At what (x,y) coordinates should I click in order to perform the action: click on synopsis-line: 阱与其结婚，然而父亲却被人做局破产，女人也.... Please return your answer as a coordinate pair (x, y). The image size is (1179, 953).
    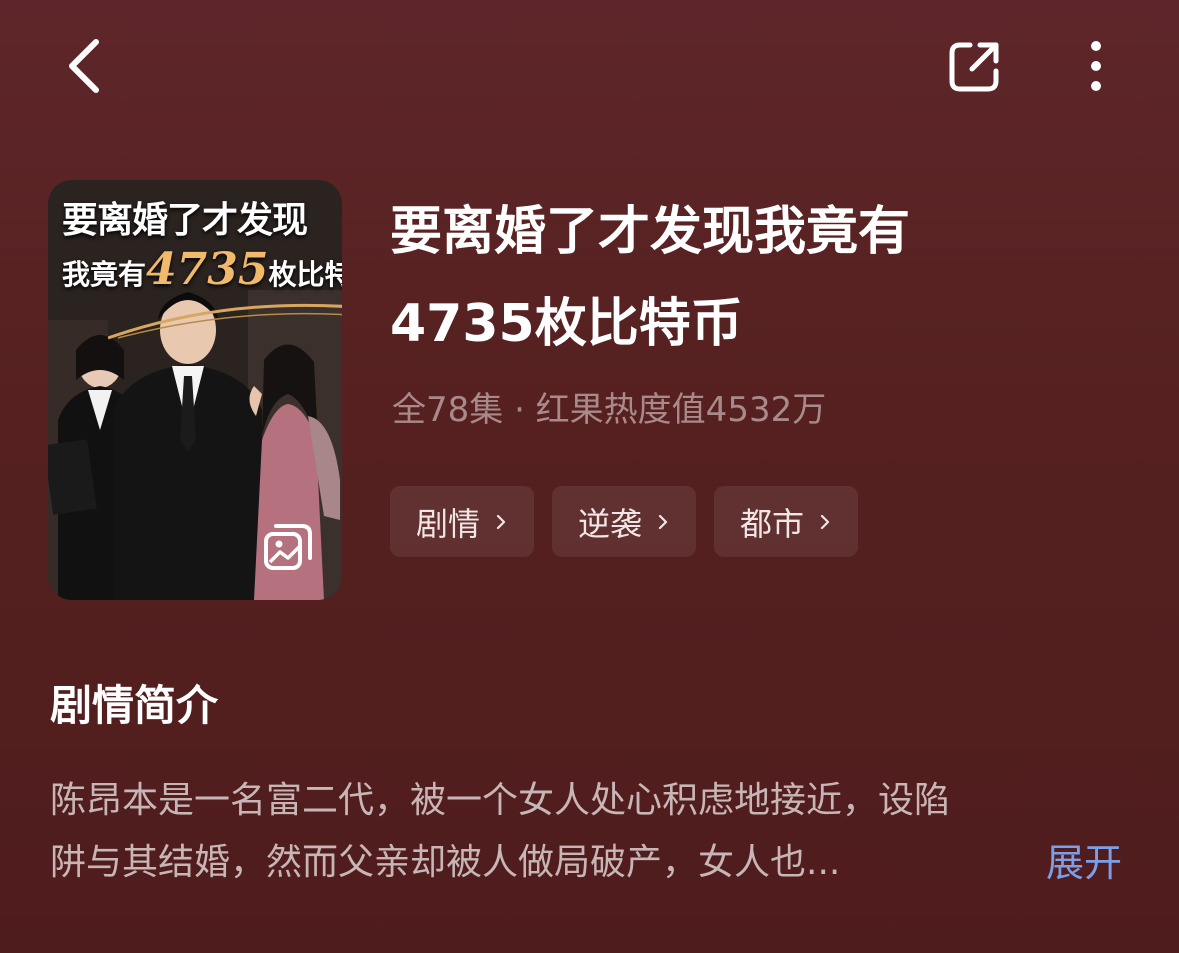
    Looking at the image, I should click on (445, 862).